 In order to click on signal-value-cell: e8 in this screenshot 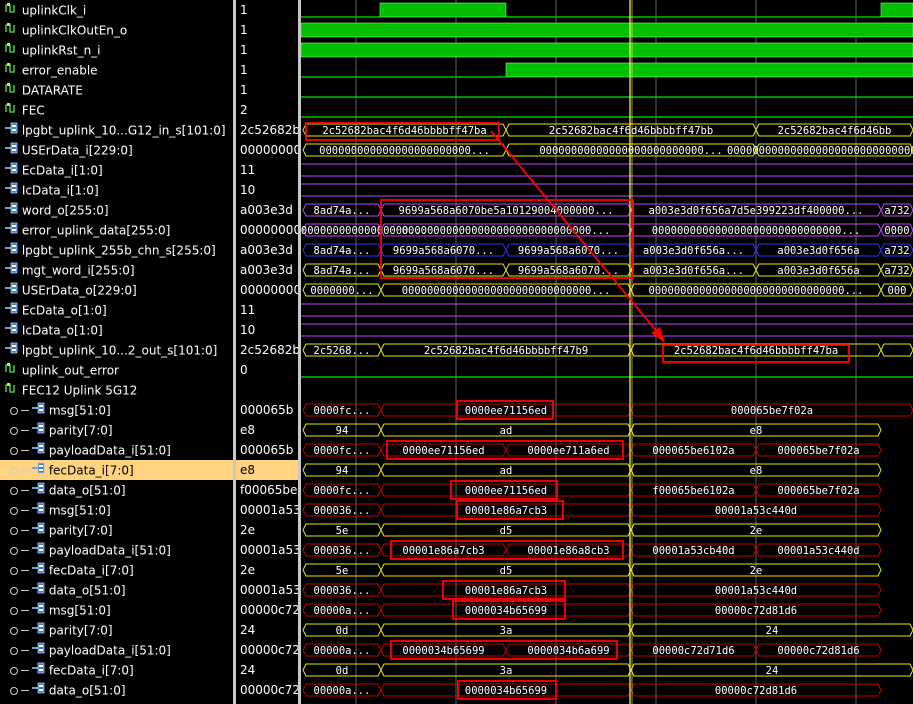, I will do `click(248, 430)`.